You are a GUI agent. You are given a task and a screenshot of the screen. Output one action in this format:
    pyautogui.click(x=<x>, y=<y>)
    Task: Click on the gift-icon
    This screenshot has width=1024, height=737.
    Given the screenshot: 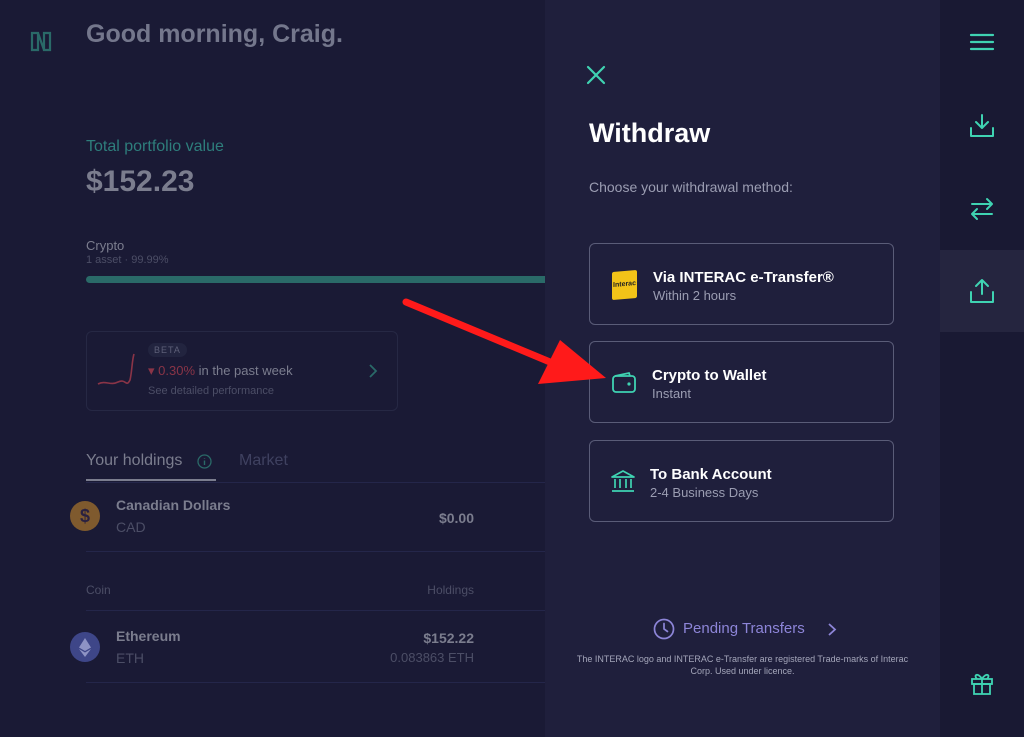 What is the action you would take?
    pyautogui.click(x=982, y=684)
    